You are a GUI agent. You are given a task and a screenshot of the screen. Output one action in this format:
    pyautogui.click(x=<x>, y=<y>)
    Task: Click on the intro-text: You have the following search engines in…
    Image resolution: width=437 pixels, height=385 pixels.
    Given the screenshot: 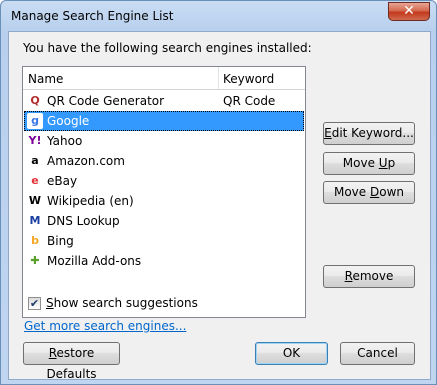 What is the action you would take?
    pyautogui.click(x=167, y=48)
    